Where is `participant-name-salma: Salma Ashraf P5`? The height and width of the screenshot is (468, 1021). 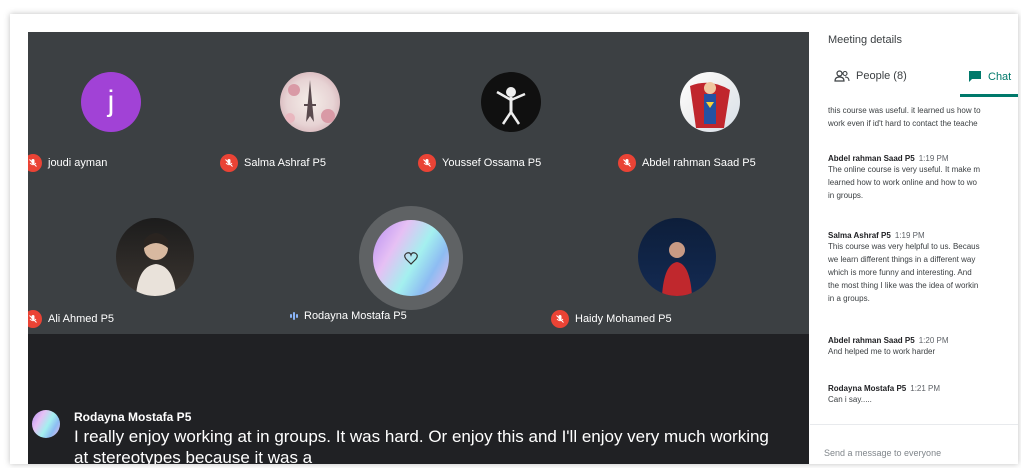
participant-name-salma: Salma Ashraf P5 is located at coordinates (273, 163).